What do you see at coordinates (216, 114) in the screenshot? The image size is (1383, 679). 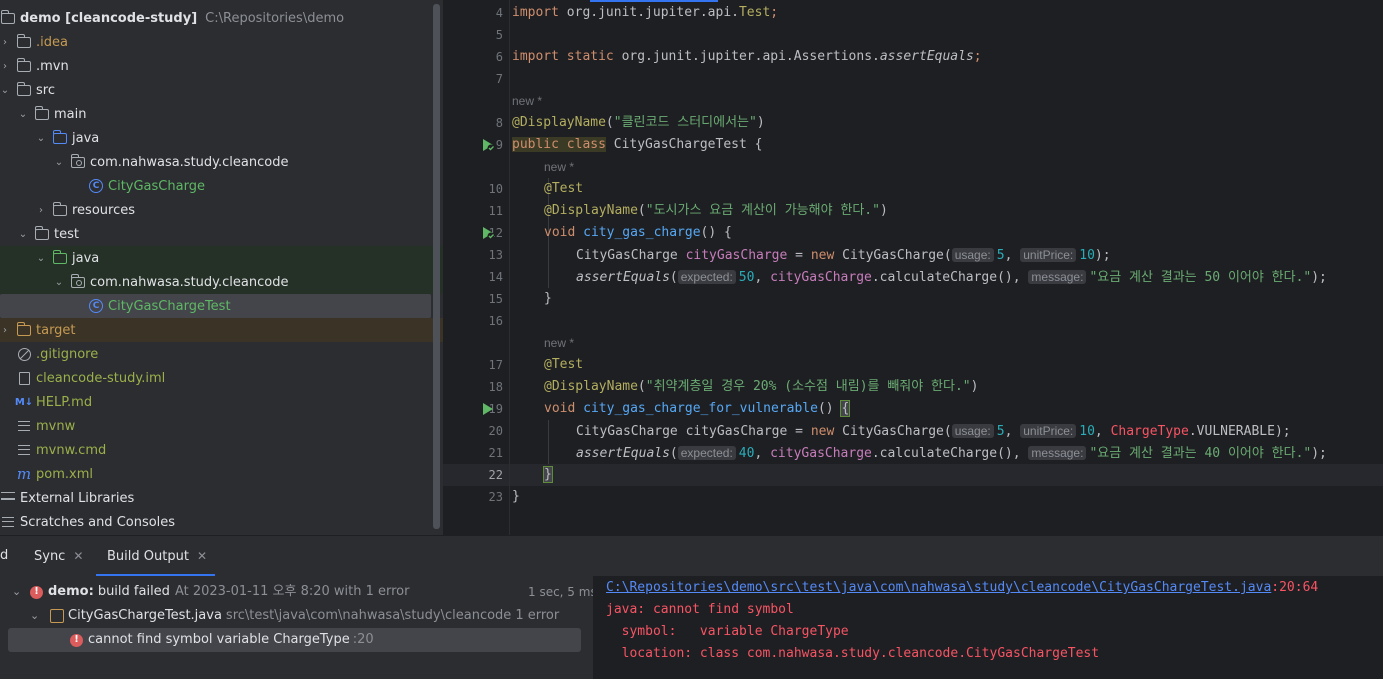 I see `tree-item-main: ⌄ main` at bounding box center [216, 114].